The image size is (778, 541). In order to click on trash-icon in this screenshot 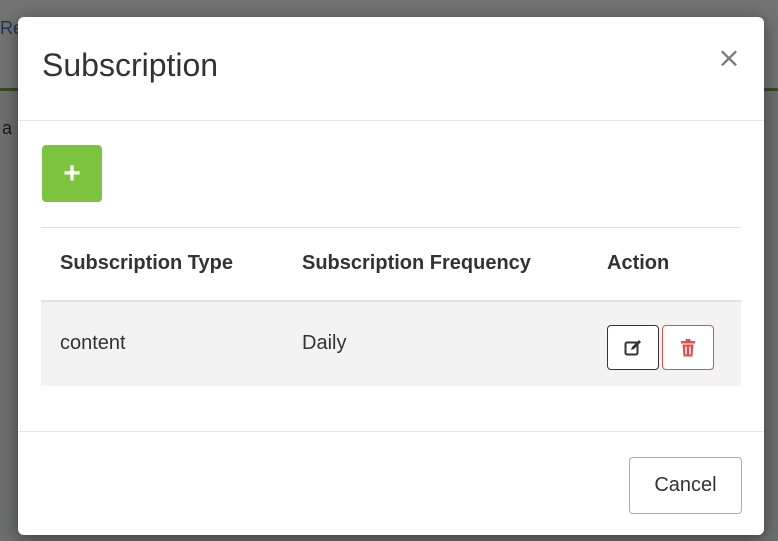, I will do `click(688, 347)`.